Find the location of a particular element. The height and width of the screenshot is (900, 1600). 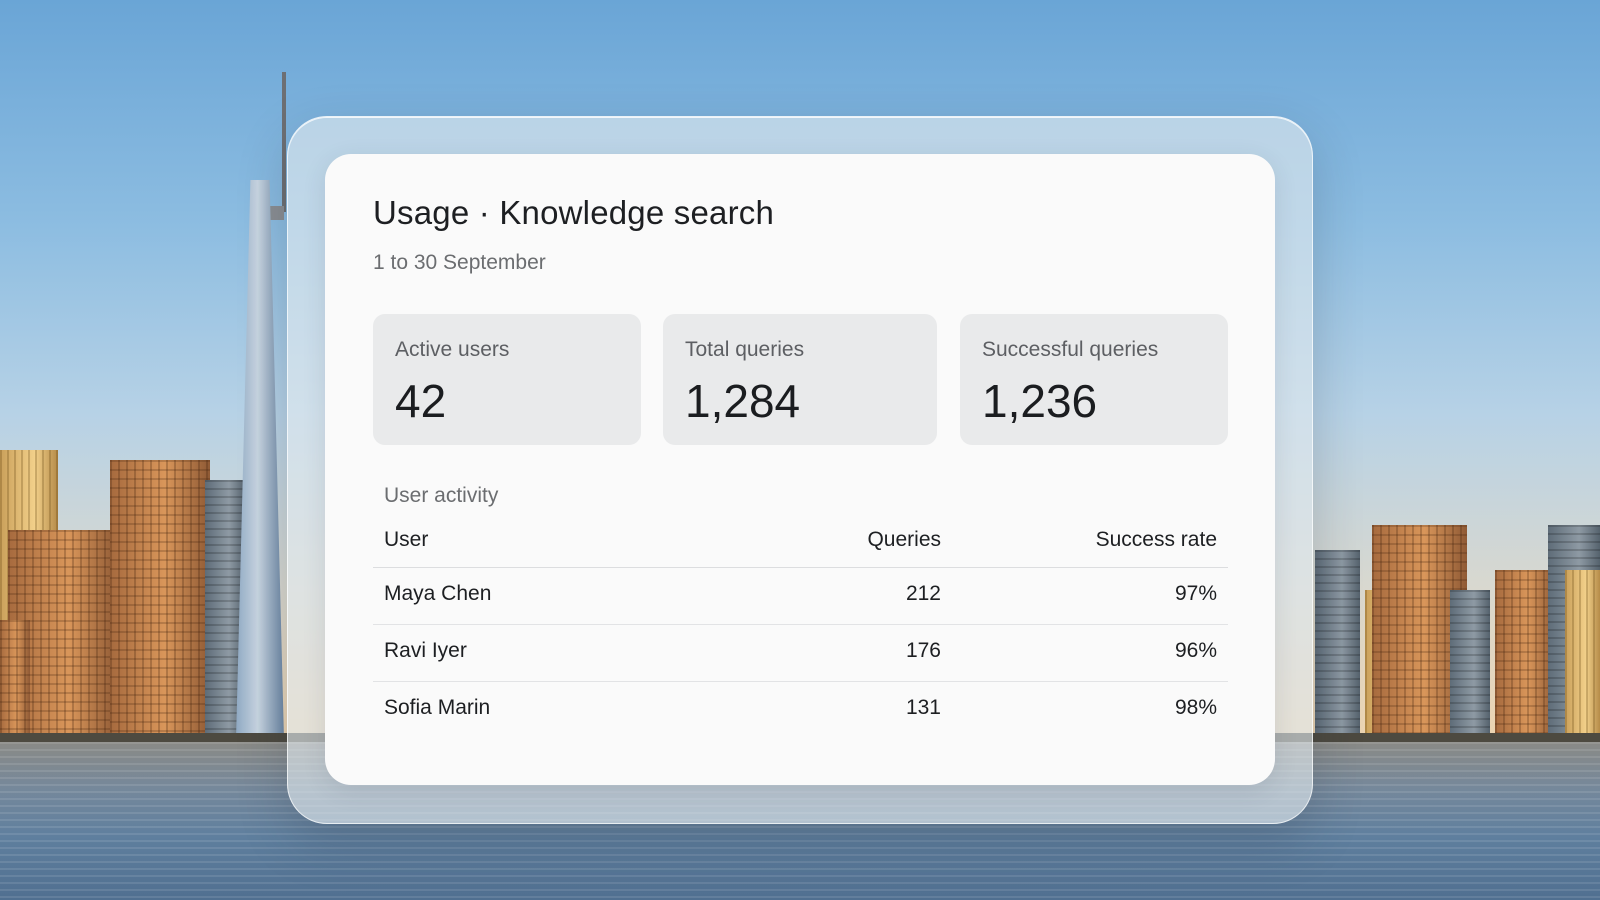

stat-successful-queries: Successful queries 1,236 is located at coordinates (1094, 379).